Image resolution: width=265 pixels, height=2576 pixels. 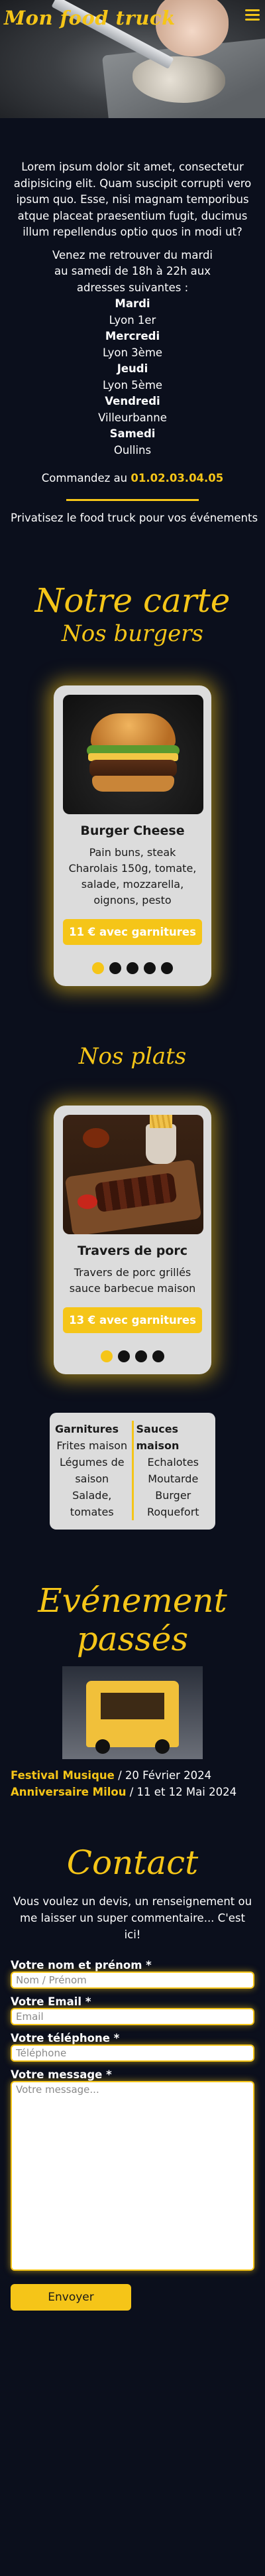 I want to click on burgers-title: Nos burgers, so click(x=133, y=633).